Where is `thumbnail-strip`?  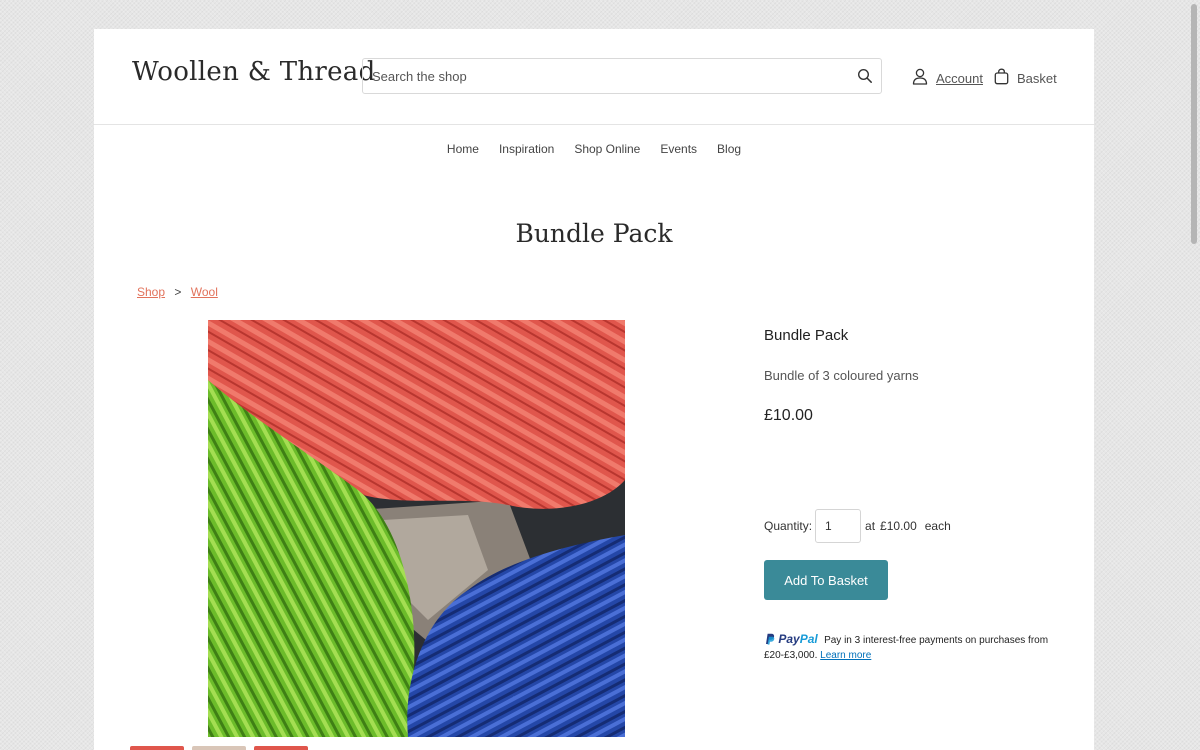 thumbnail-strip is located at coordinates (219, 748).